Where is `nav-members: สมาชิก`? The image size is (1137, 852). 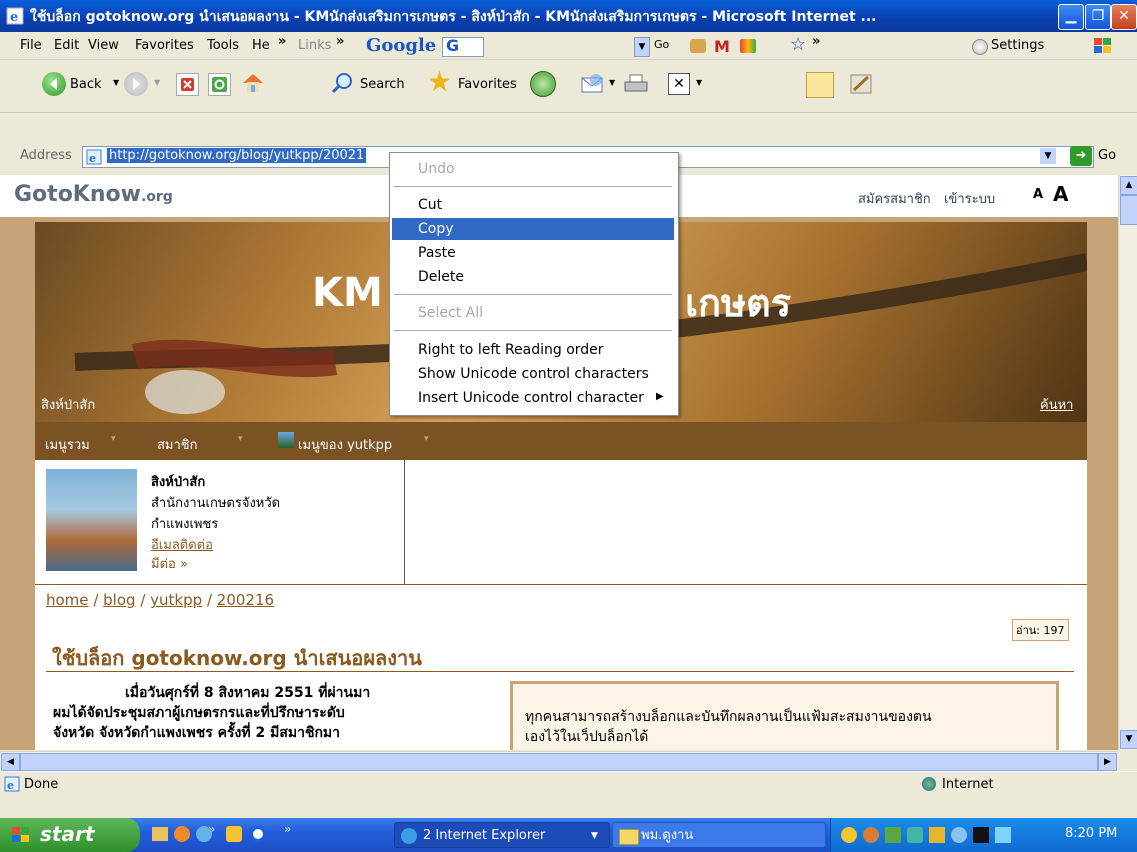 nav-members: สมาชิก is located at coordinates (177, 444).